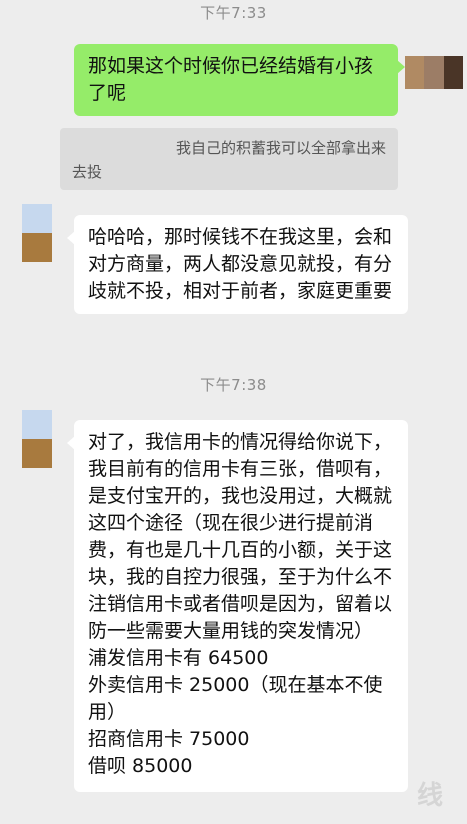 This screenshot has width=467, height=824. I want to click on timestamp: 下午7:33, so click(233, 13).